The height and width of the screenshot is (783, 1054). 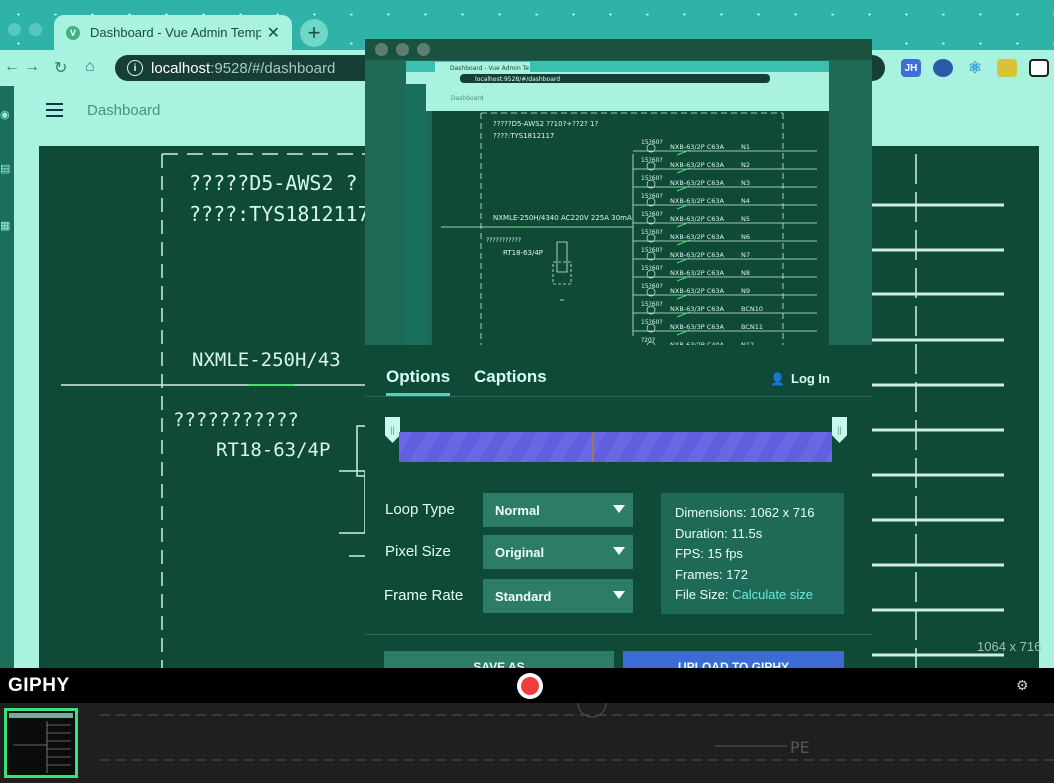 I want to click on close-tab-icon: ✕, so click(x=273, y=33).